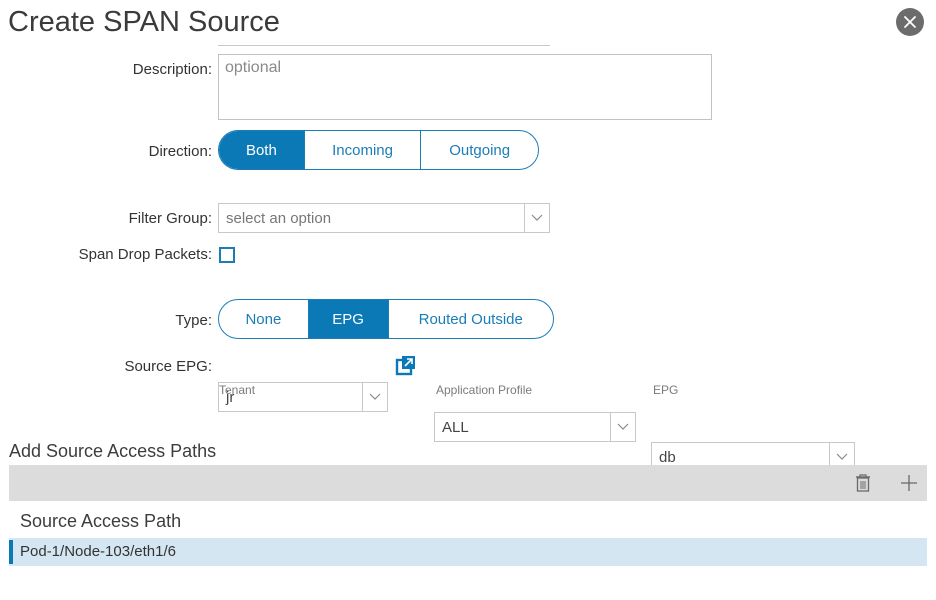  Describe the element at coordinates (384, 45) in the screenshot. I see `name-field-underline` at that location.